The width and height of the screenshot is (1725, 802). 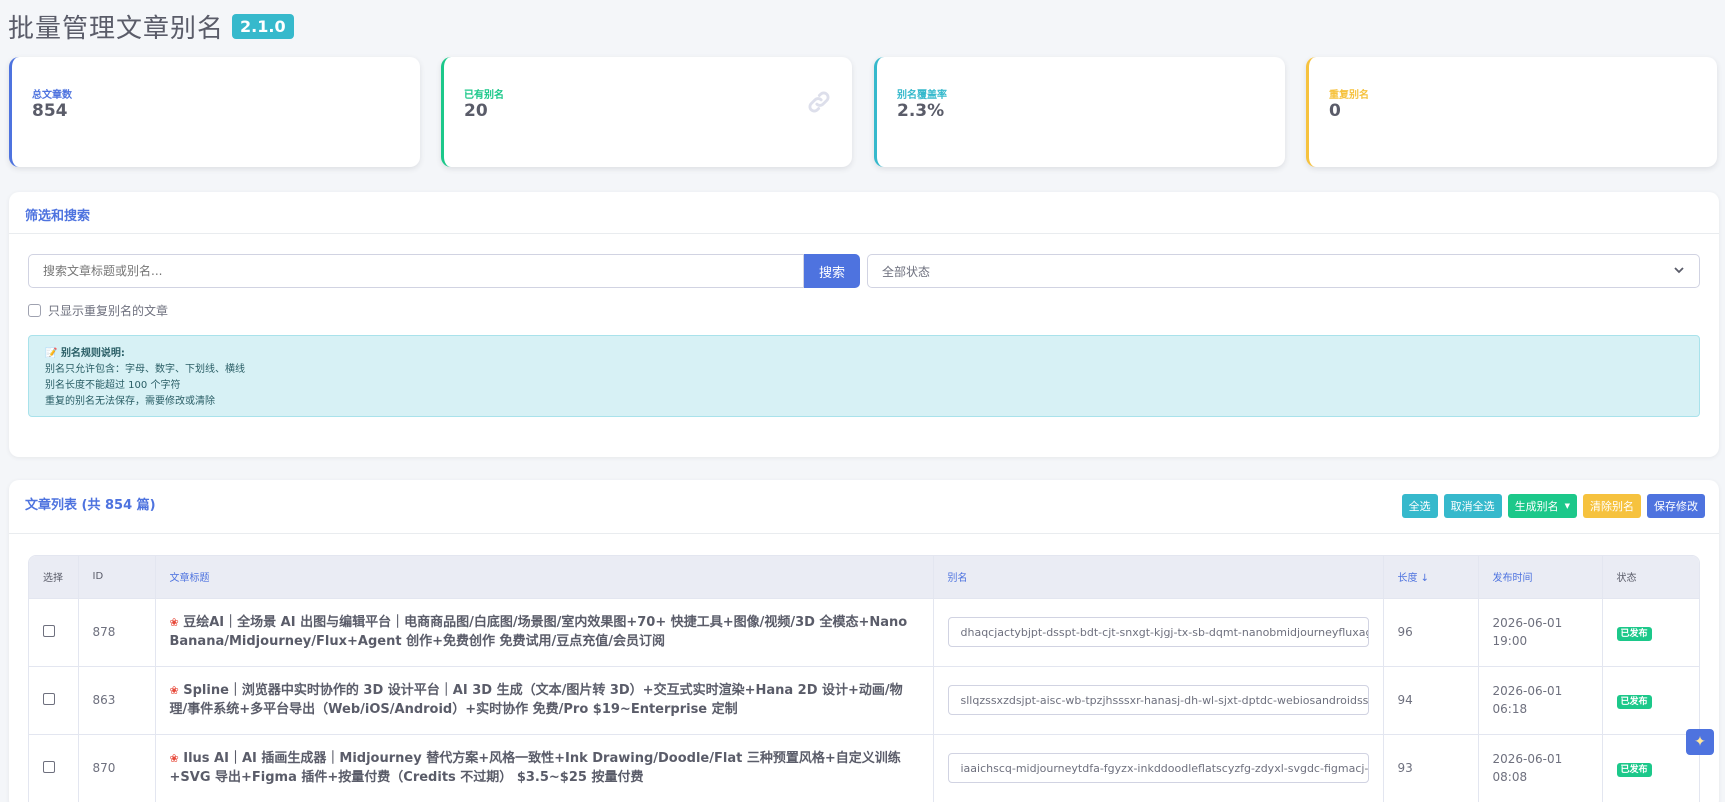 I want to click on row-id: 870, so click(x=117, y=767).